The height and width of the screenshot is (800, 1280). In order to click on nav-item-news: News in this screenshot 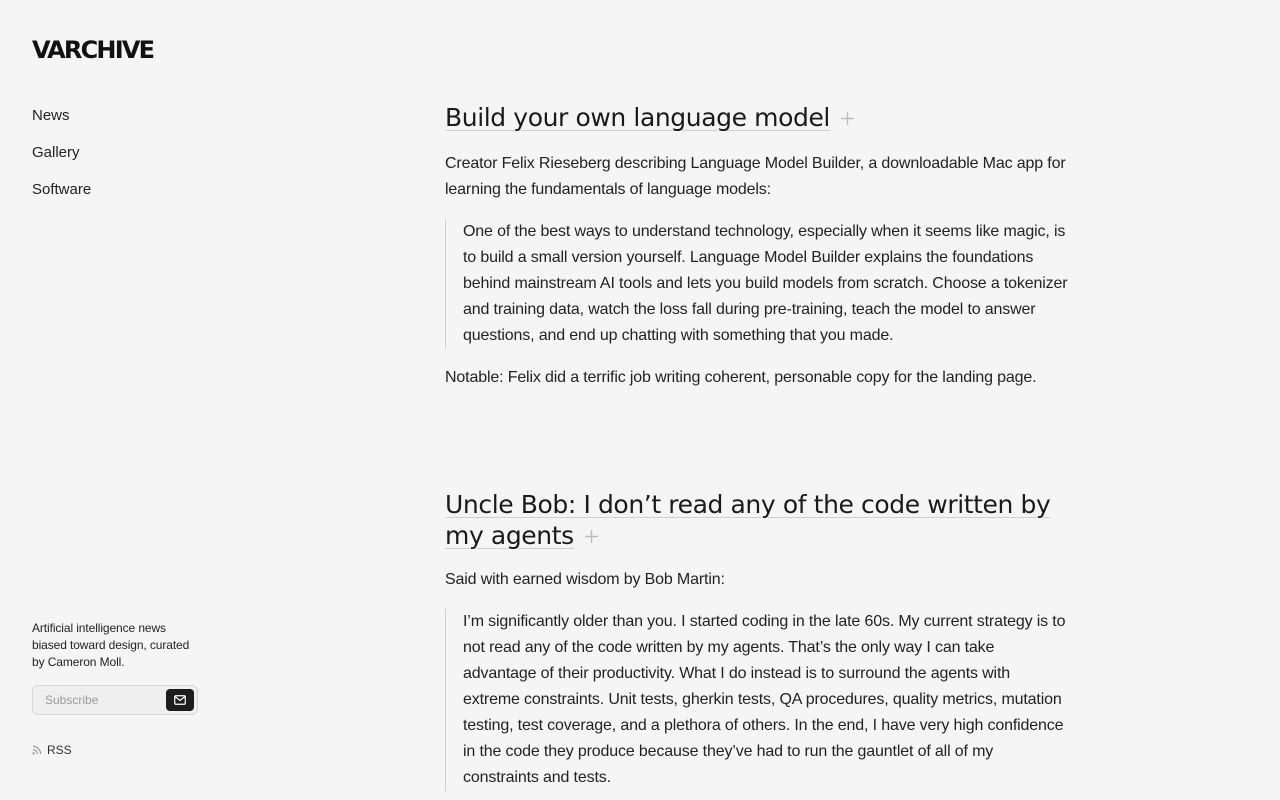, I will do `click(61, 116)`.